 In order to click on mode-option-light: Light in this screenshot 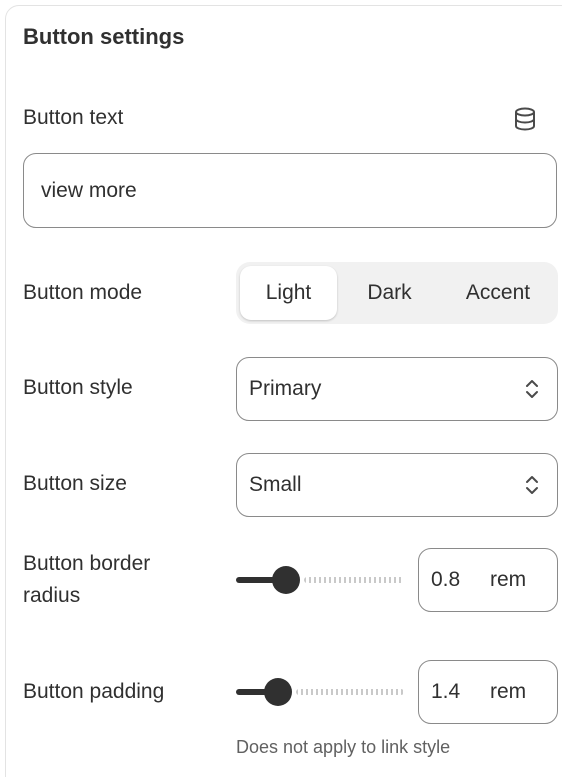, I will do `click(288, 293)`.